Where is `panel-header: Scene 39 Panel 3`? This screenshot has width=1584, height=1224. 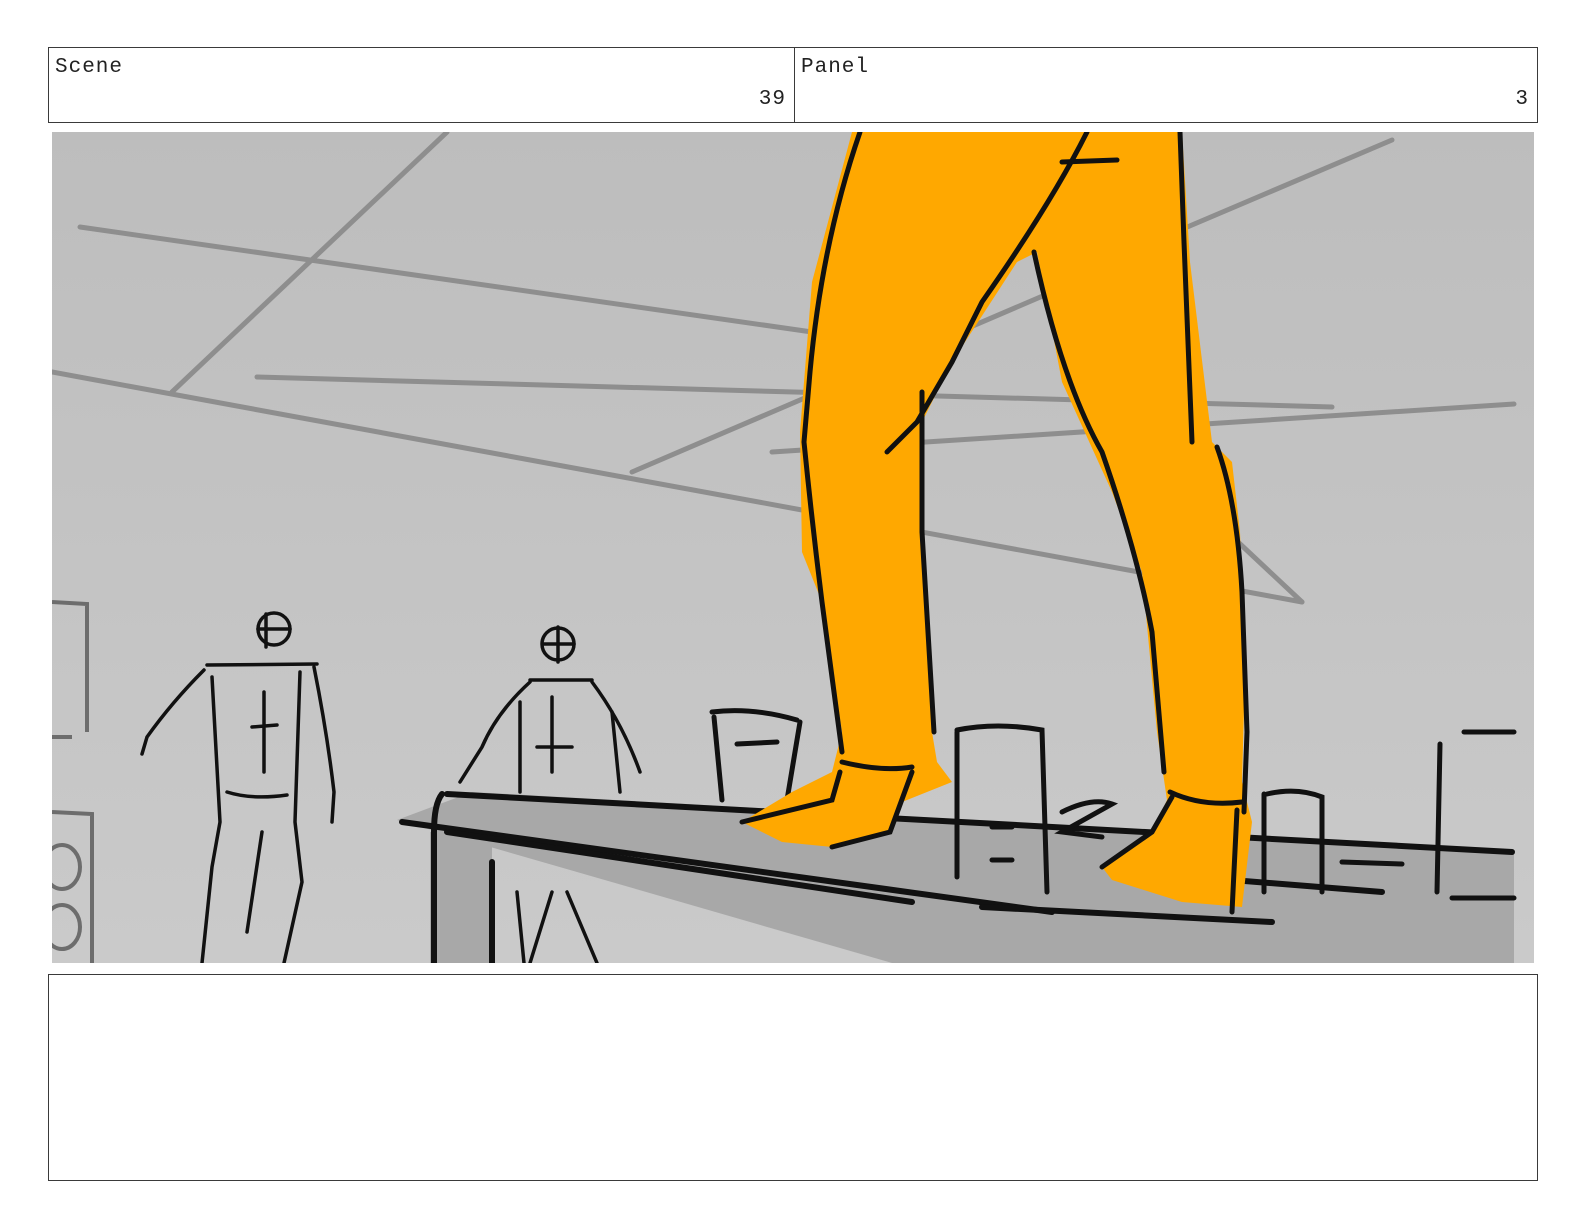 panel-header: Scene 39 Panel 3 is located at coordinates (793, 85).